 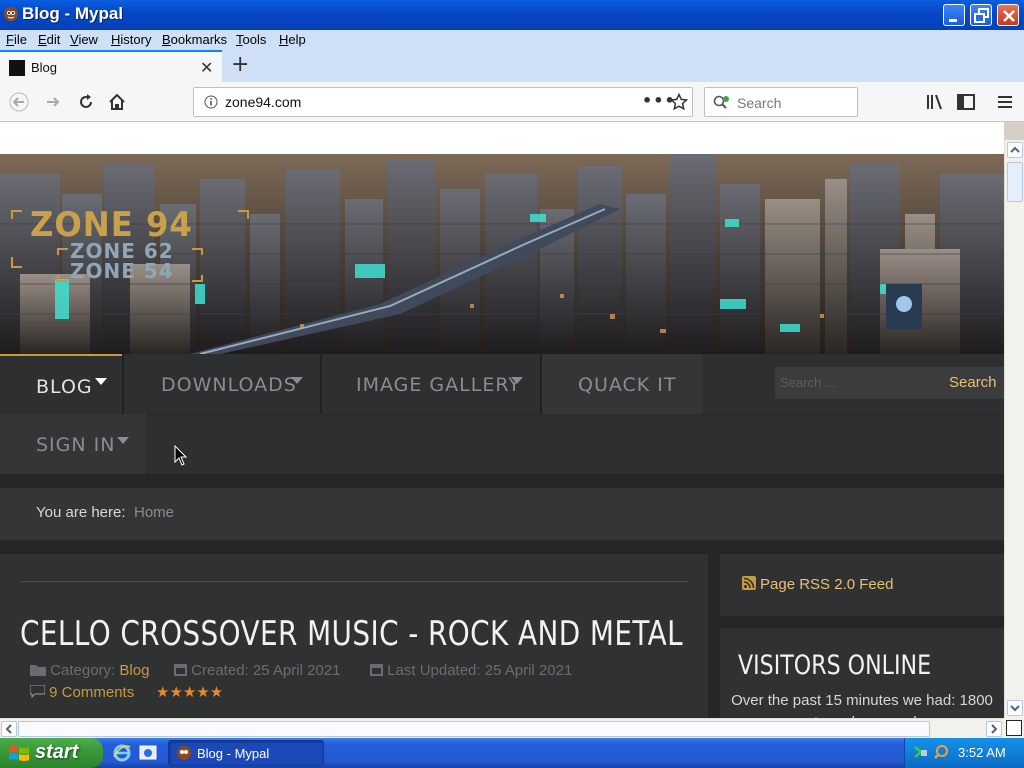 What do you see at coordinates (222, 384) in the screenshot?
I see `menu-downloads: DOWNLOADS` at bounding box center [222, 384].